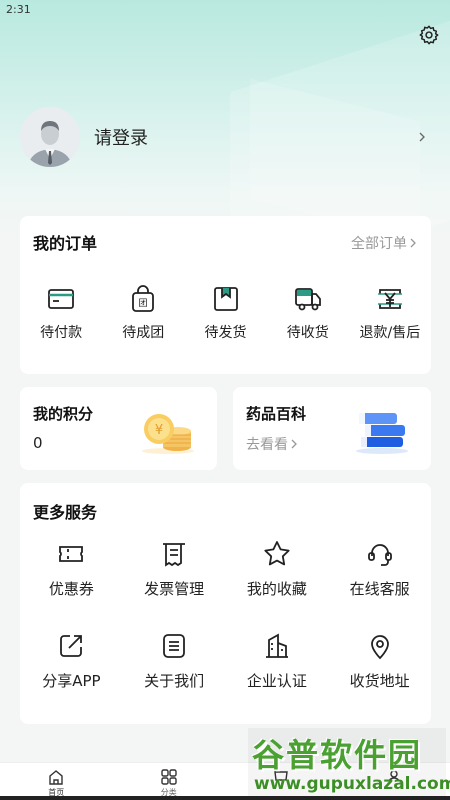 The width and height of the screenshot is (450, 800). Describe the element at coordinates (382, 433) in the screenshot. I see `books-icon` at that location.